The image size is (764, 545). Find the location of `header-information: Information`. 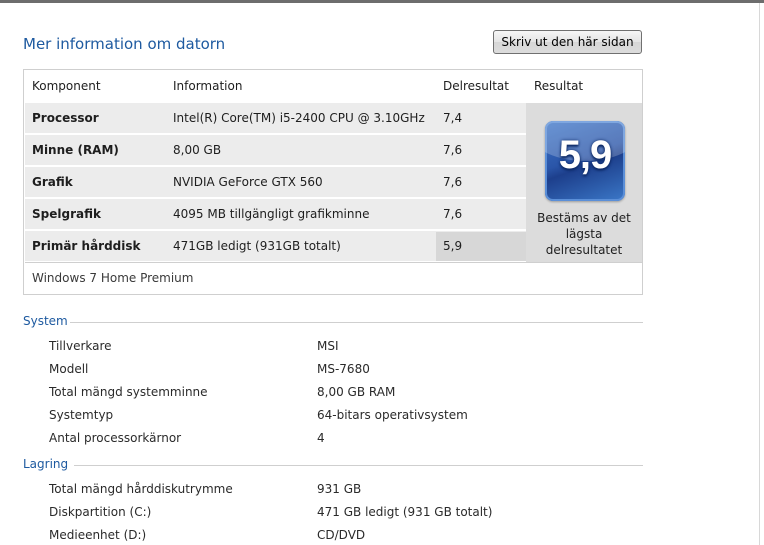

header-information: Information is located at coordinates (208, 86).